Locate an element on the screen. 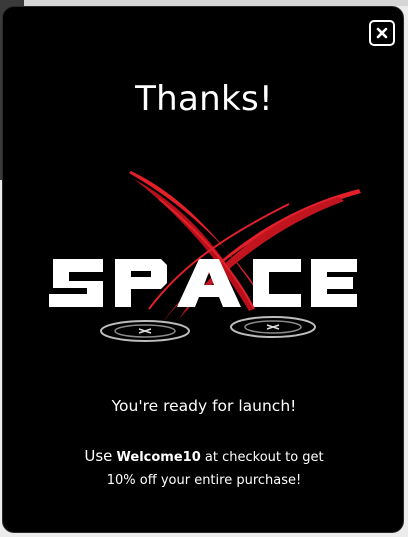 The width and height of the screenshot is (408, 537). close-button is located at coordinates (382, 33).